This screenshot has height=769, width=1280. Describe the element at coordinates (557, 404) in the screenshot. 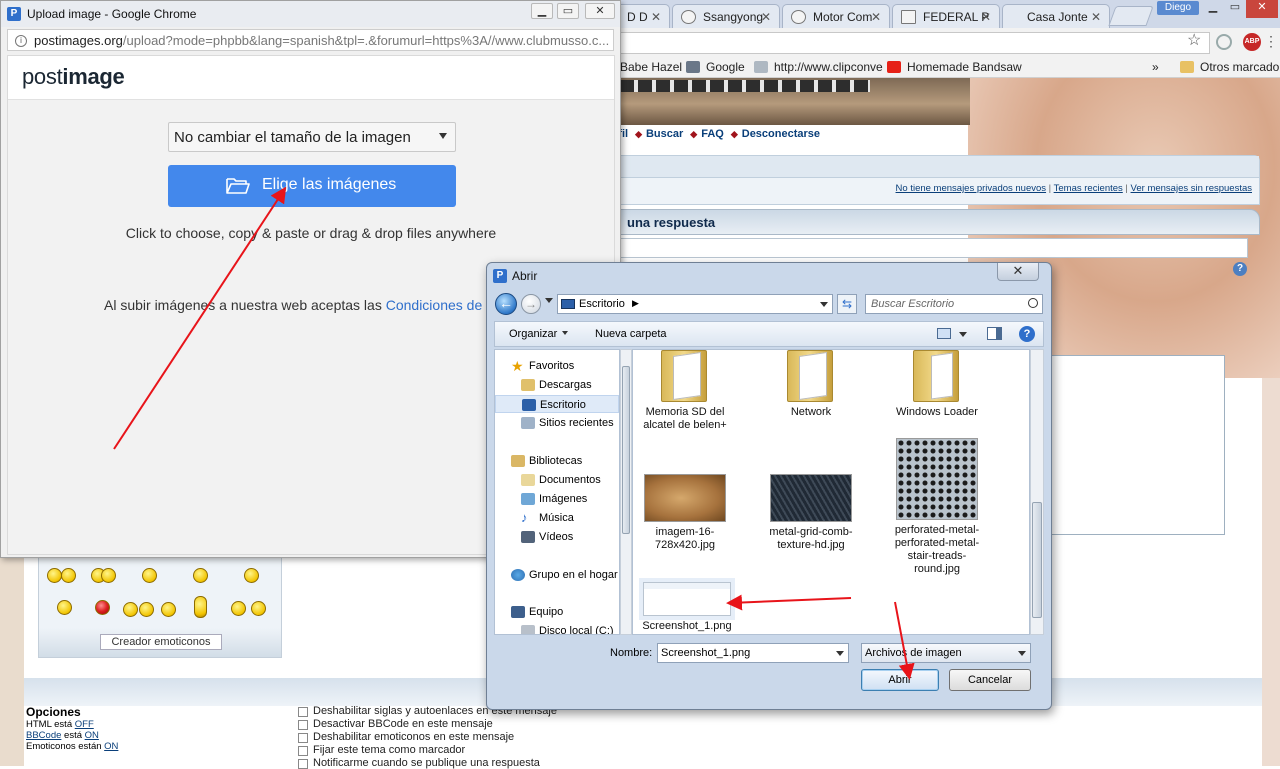

I see `nav-desktop: Escritorio` at that location.